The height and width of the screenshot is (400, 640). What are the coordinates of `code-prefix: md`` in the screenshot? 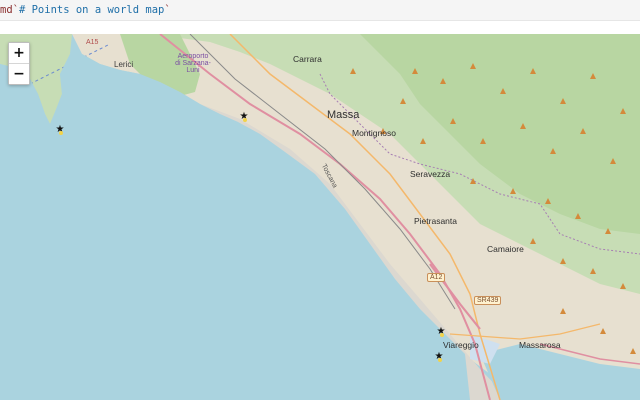 It's located at (9, 10).